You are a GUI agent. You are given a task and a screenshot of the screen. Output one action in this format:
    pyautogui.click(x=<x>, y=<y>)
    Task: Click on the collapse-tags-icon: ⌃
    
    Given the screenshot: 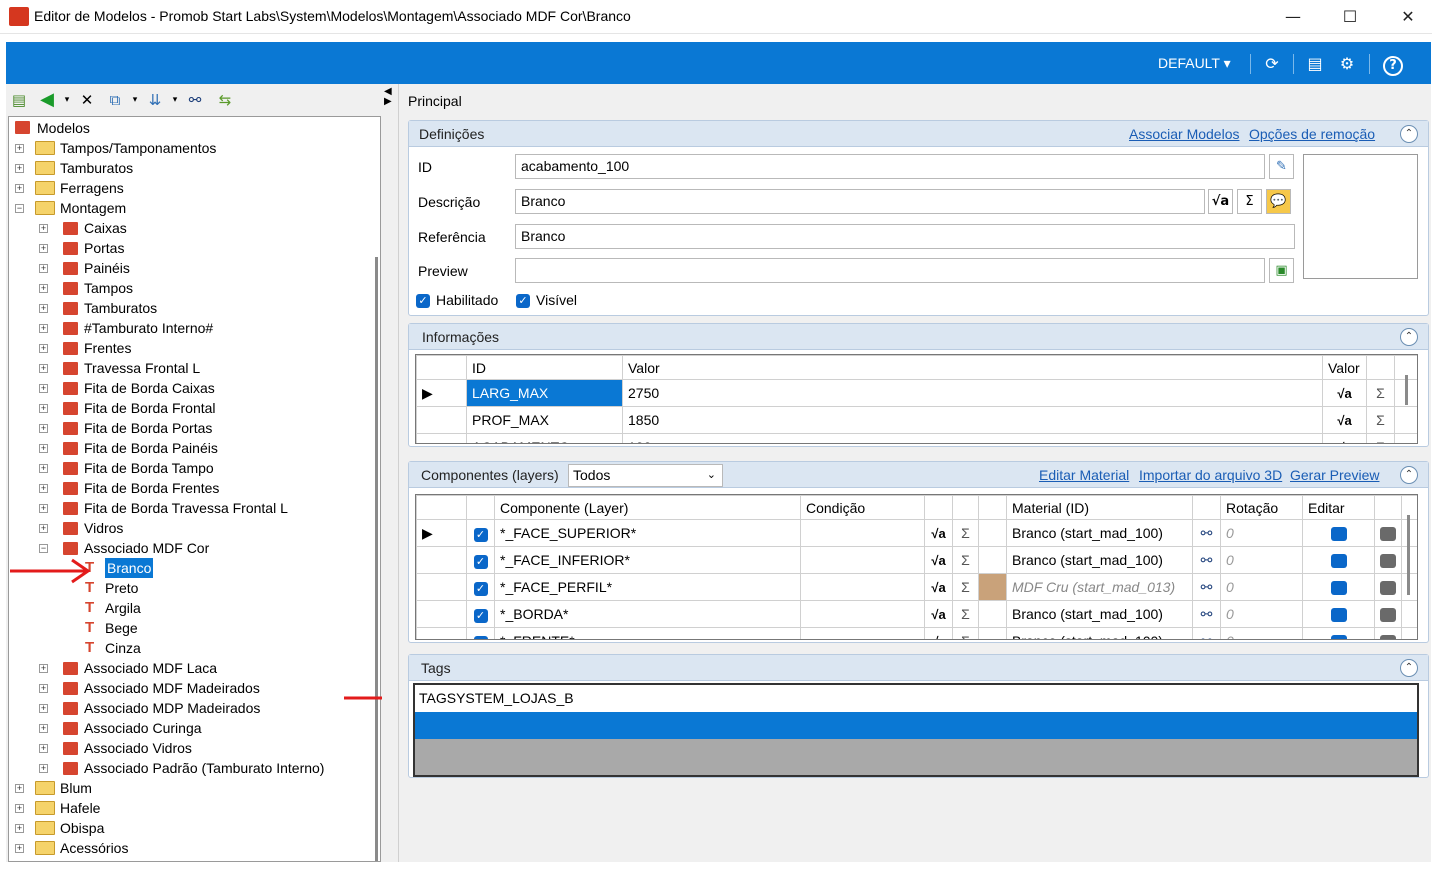 What is the action you would take?
    pyautogui.click(x=1409, y=668)
    